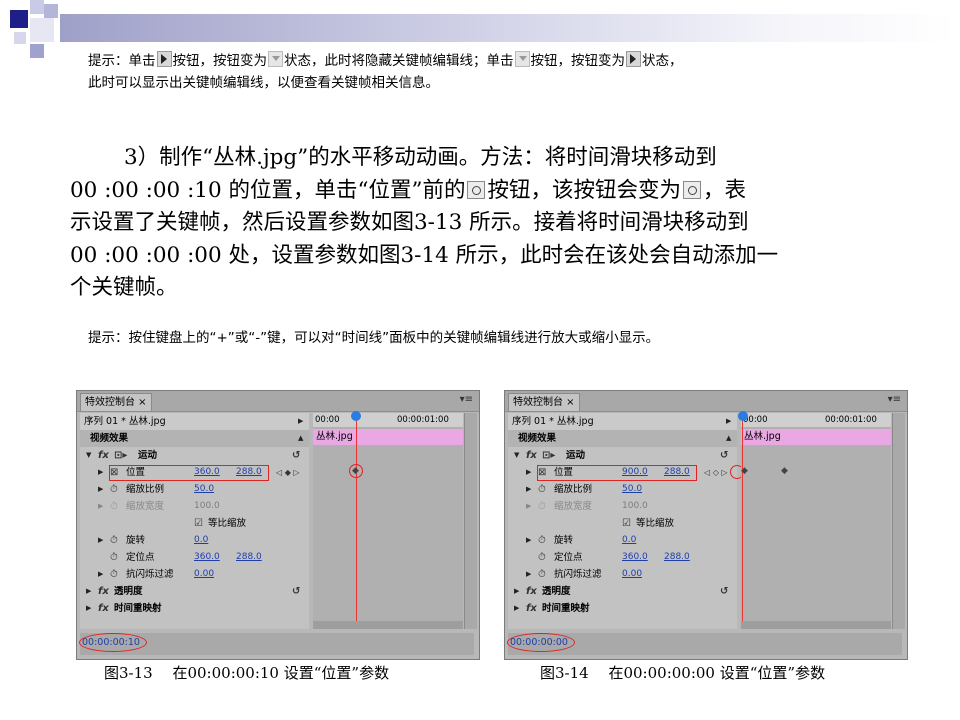 The height and width of the screenshot is (720, 960). Describe the element at coordinates (706, 401) in the screenshot. I see `panel-tabbar: 特效控制台 × ▾≡` at that location.